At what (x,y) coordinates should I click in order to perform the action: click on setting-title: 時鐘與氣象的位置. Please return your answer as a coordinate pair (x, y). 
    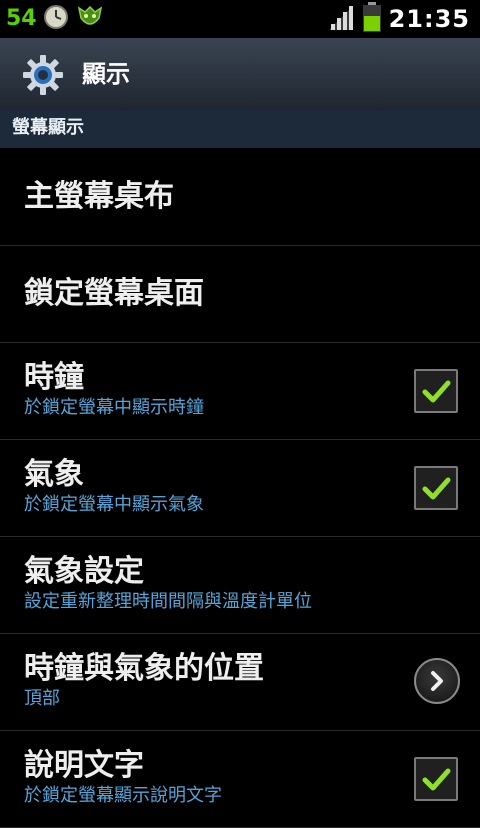
    Looking at the image, I should click on (144, 668).